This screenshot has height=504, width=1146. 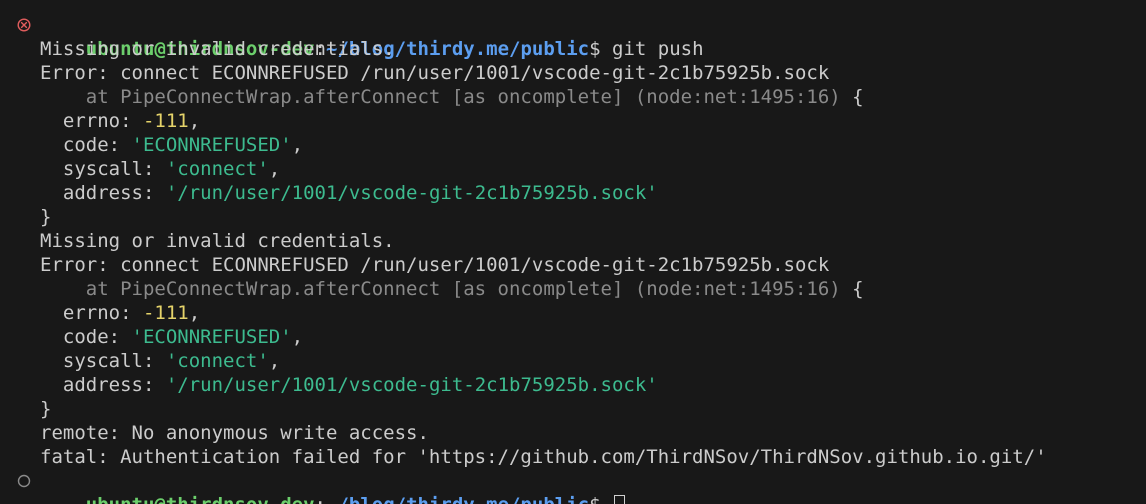 What do you see at coordinates (619, 499) in the screenshot?
I see `text-cursor` at bounding box center [619, 499].